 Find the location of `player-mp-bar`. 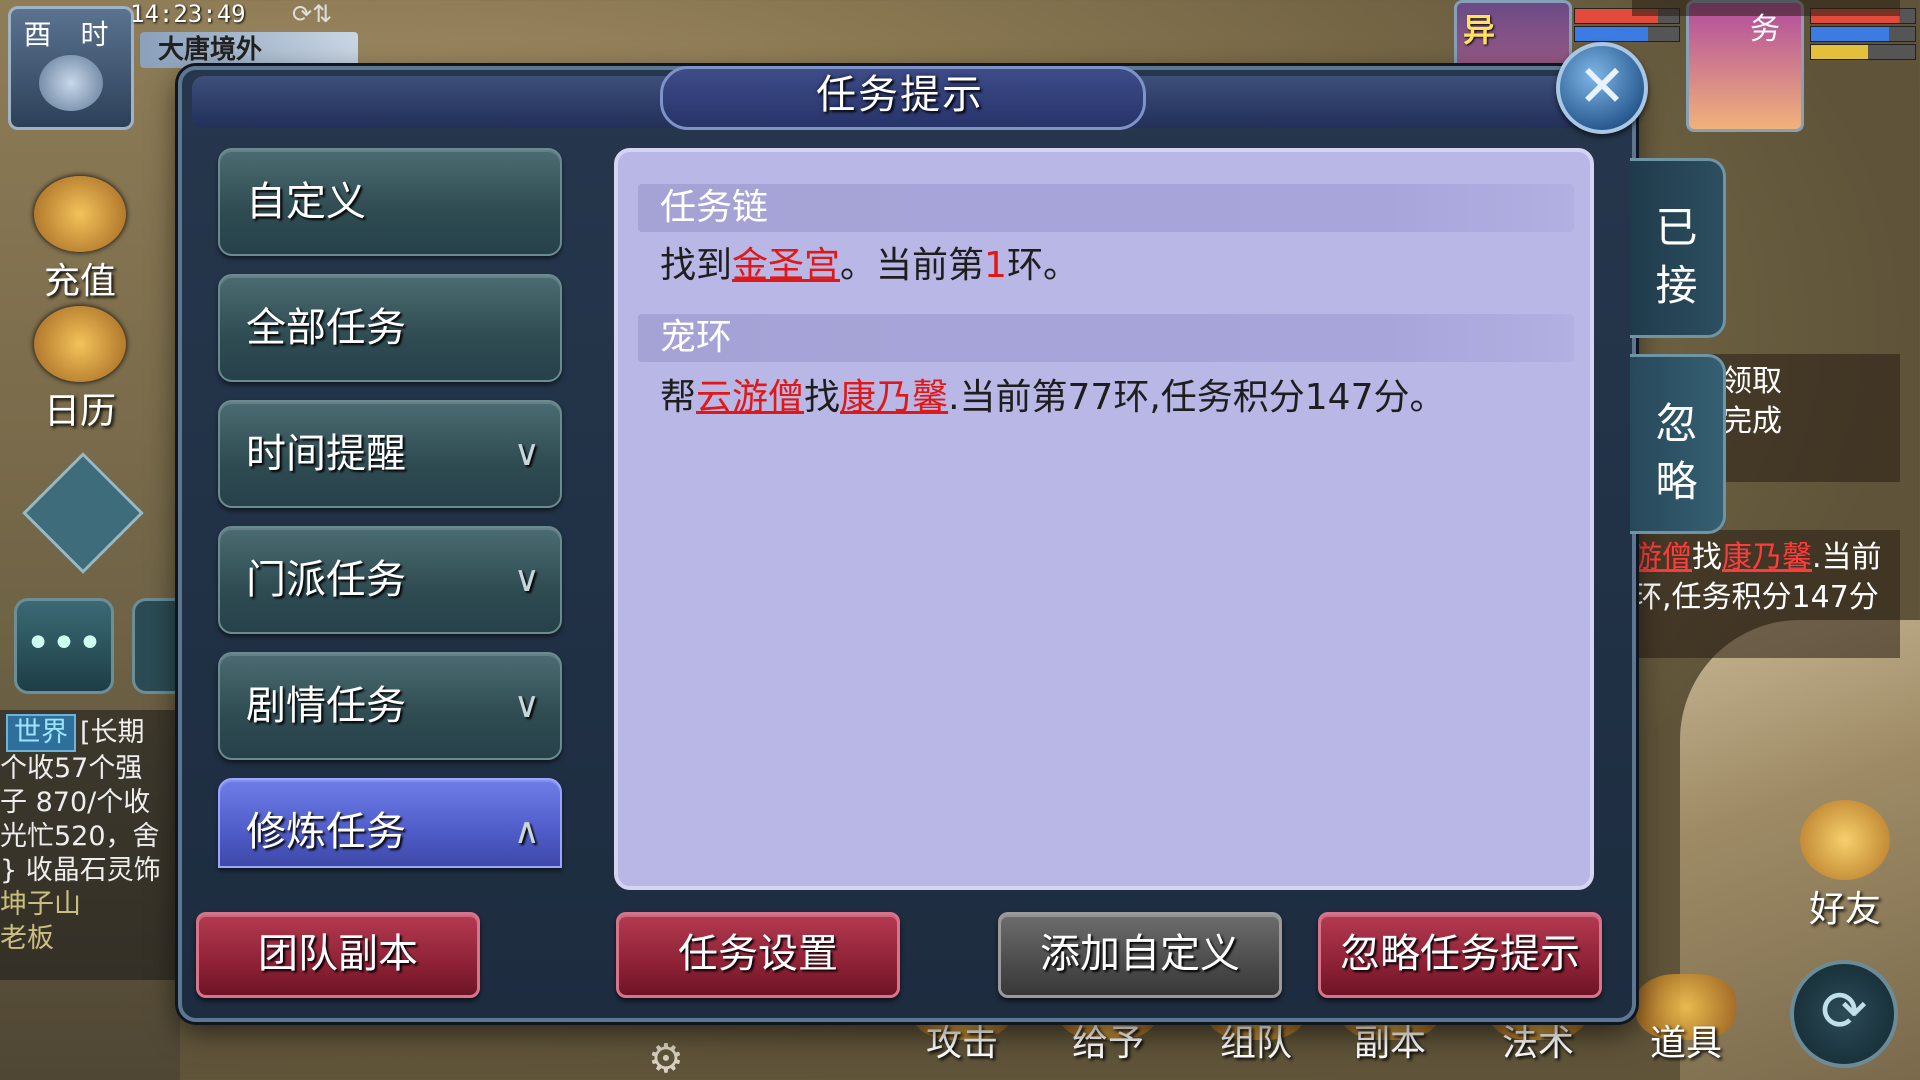

player-mp-bar is located at coordinates (1863, 34).